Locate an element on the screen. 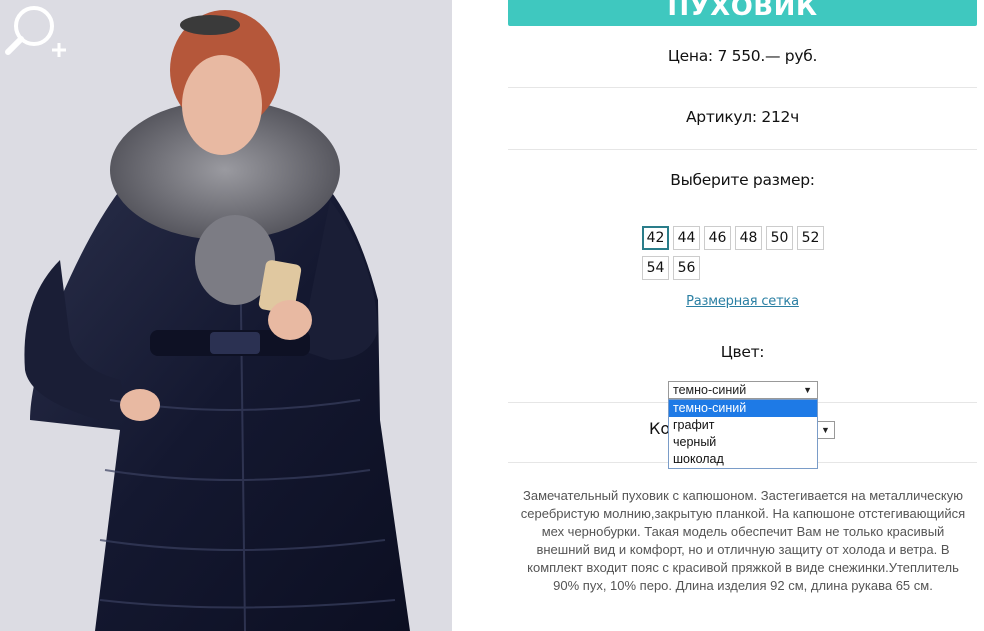 The width and height of the screenshot is (984, 631). color-label: Цвет: is located at coordinates (742, 352).